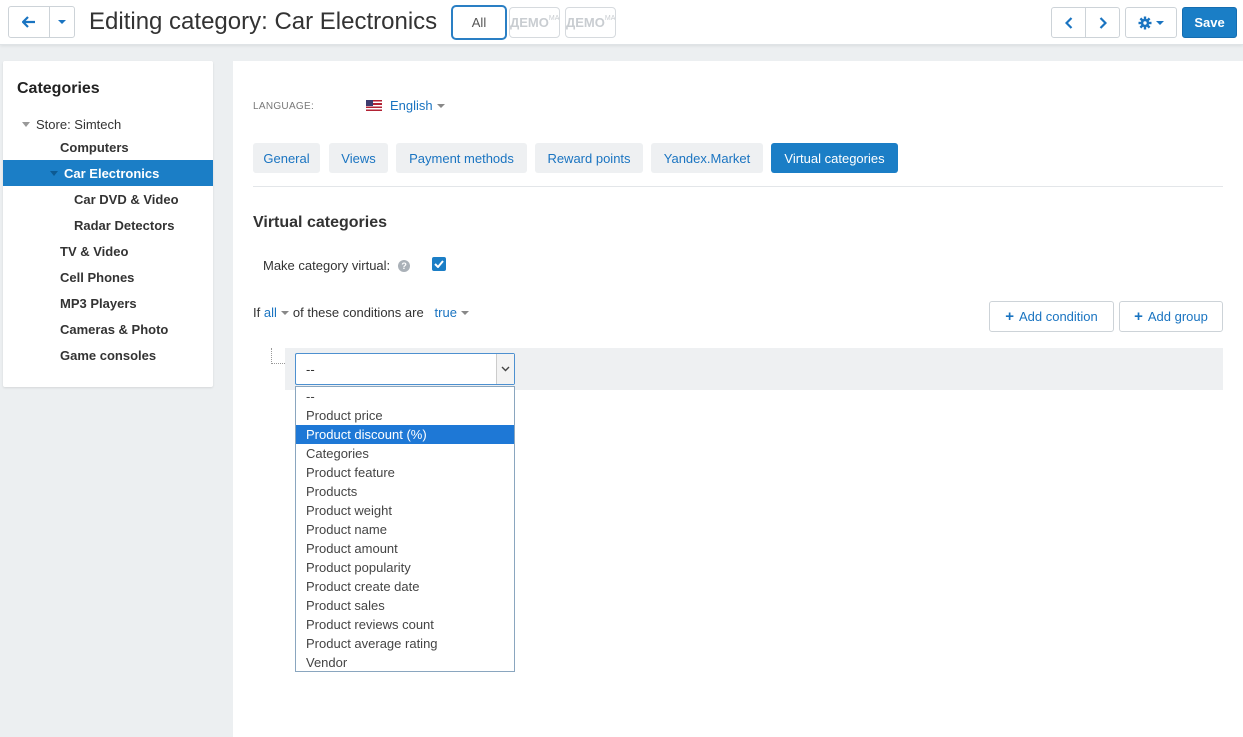 The height and width of the screenshot is (737, 1243). Describe the element at coordinates (461, 158) in the screenshot. I see `tab-payment-methods: Payment methods` at that location.